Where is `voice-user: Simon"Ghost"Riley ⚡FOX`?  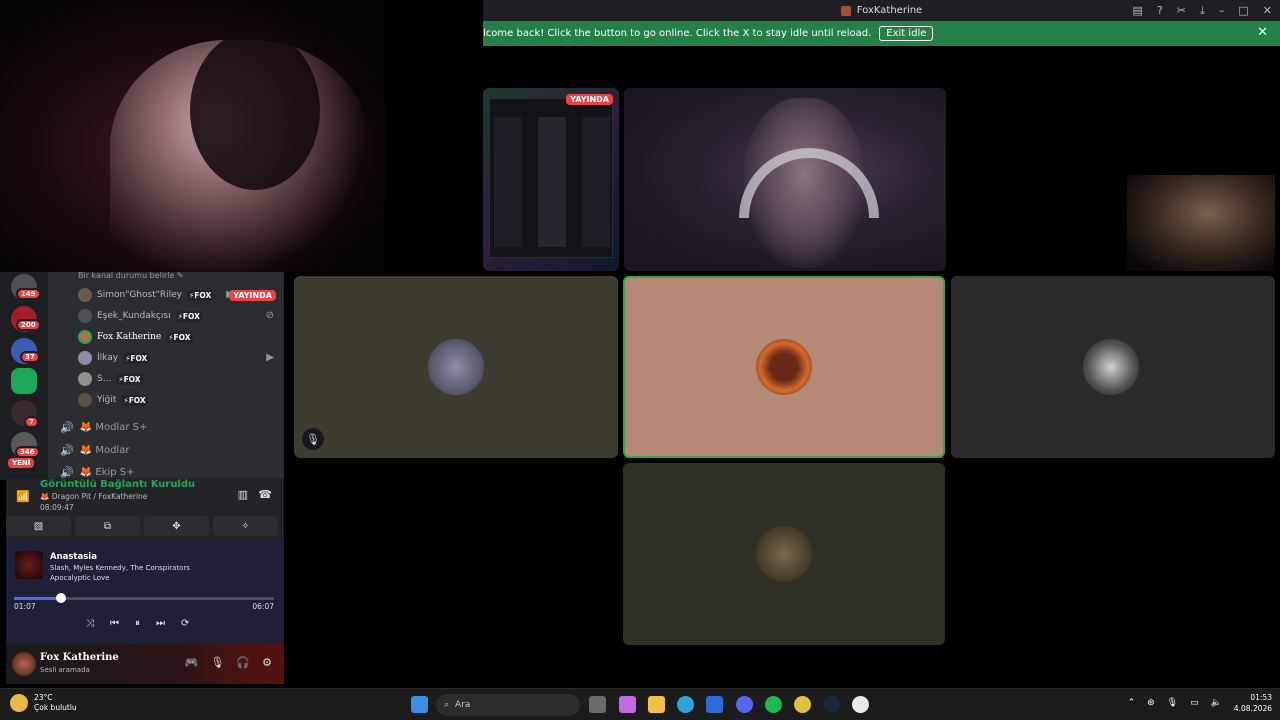
voice-user: Simon"Ghost"Riley ⚡FOX is located at coordinates (146, 295).